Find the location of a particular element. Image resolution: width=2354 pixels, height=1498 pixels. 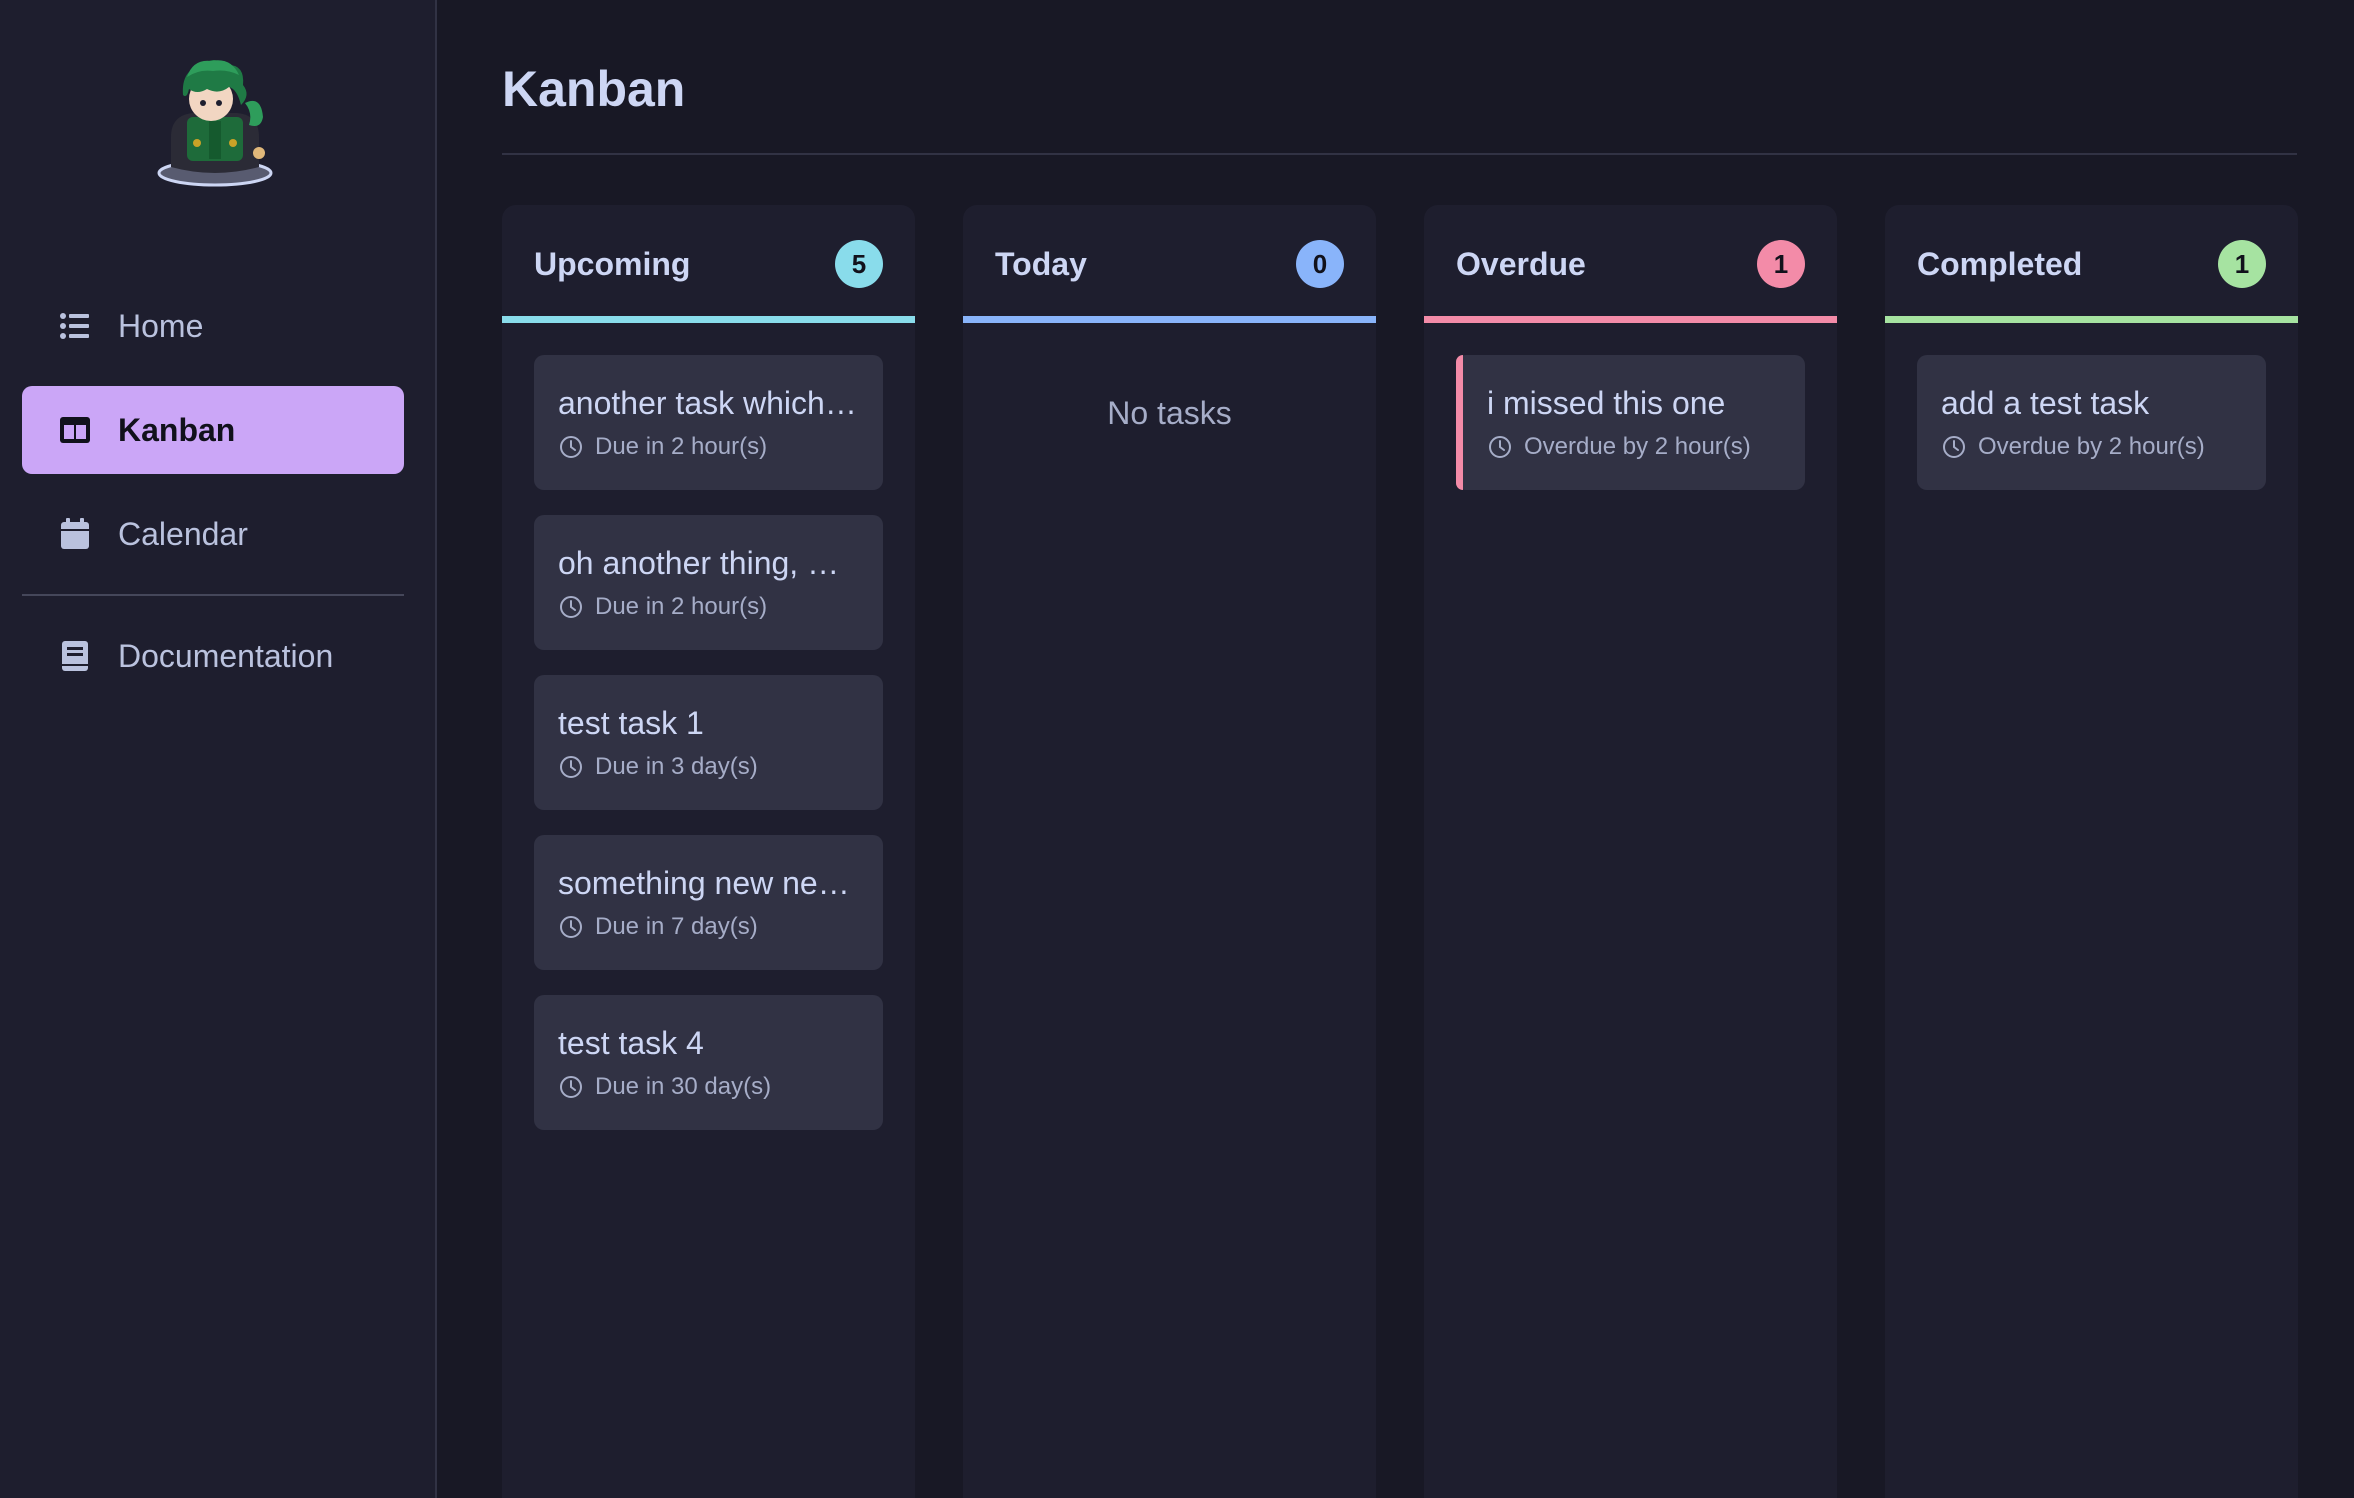

task-title: add a test task is located at coordinates (2045, 403).